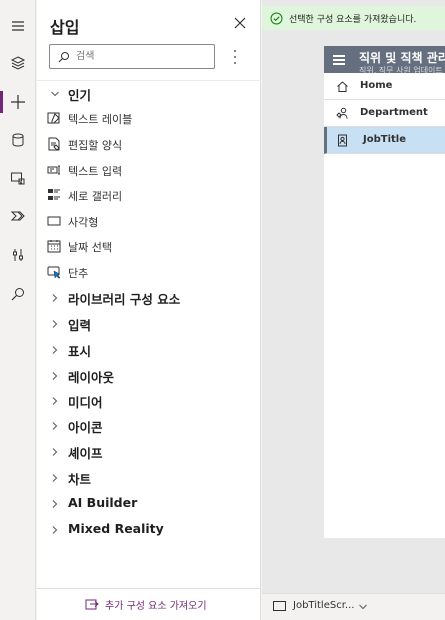 This screenshot has height=620, width=445. I want to click on category-label: Mixed Reality, so click(116, 528).